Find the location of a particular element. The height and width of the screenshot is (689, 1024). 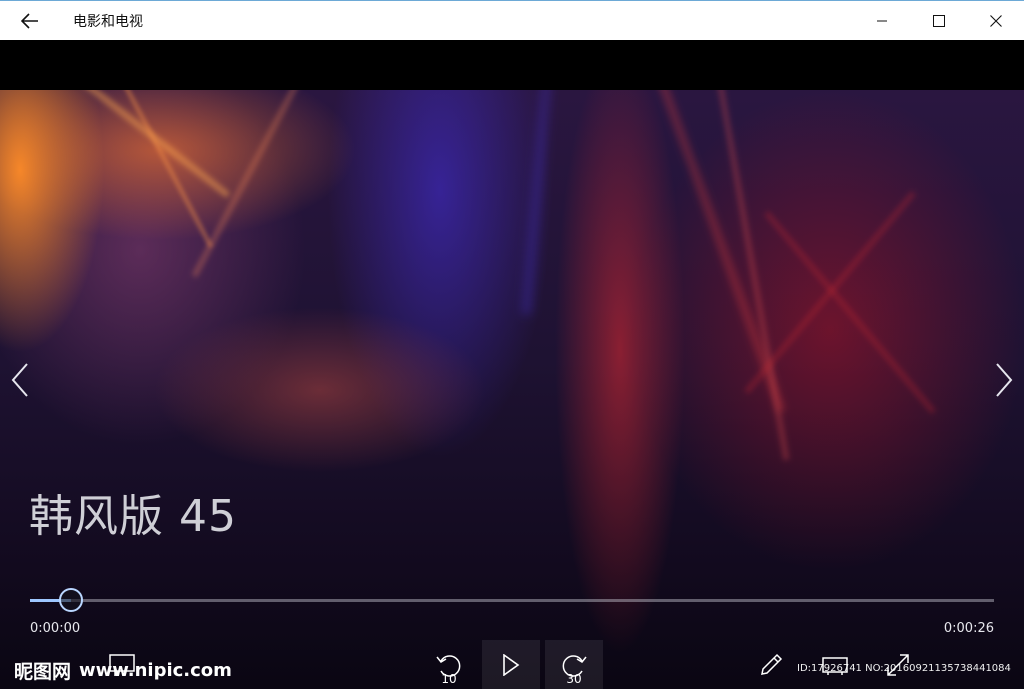

window-controls is located at coordinates (938, 21).